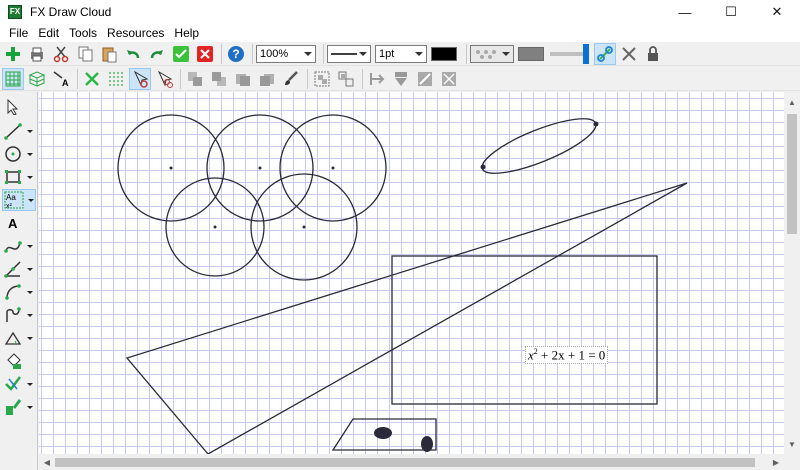  Describe the element at coordinates (792, 273) in the screenshot. I see `vertical-scrollbar: ▲ ▼` at that location.